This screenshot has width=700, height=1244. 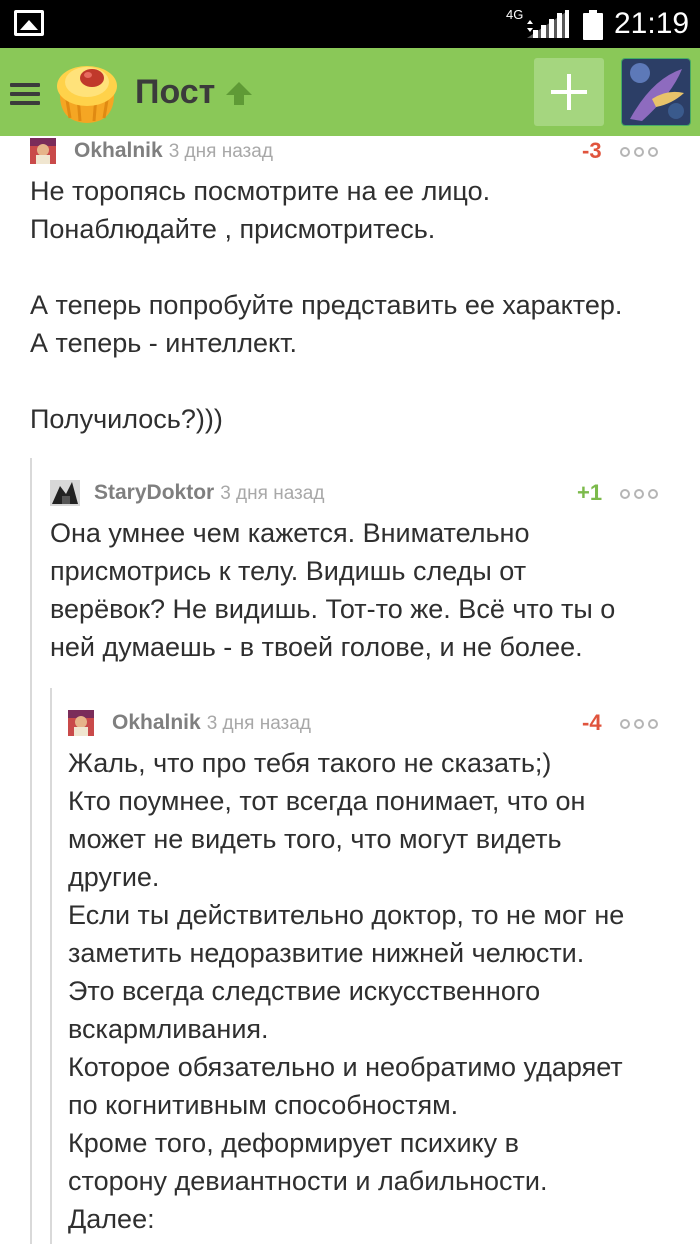 I want to click on network-type: 4G, so click(x=515, y=14).